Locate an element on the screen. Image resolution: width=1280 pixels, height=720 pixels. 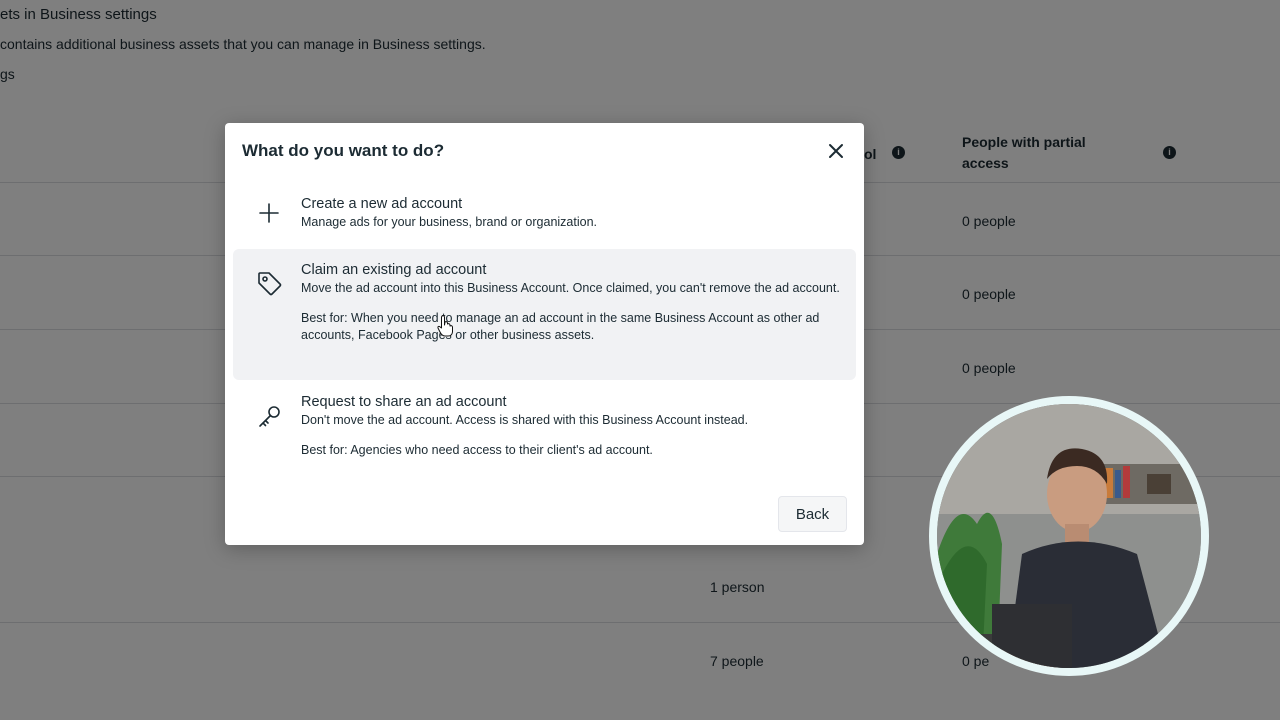
tag-icon is located at coordinates (270, 284).